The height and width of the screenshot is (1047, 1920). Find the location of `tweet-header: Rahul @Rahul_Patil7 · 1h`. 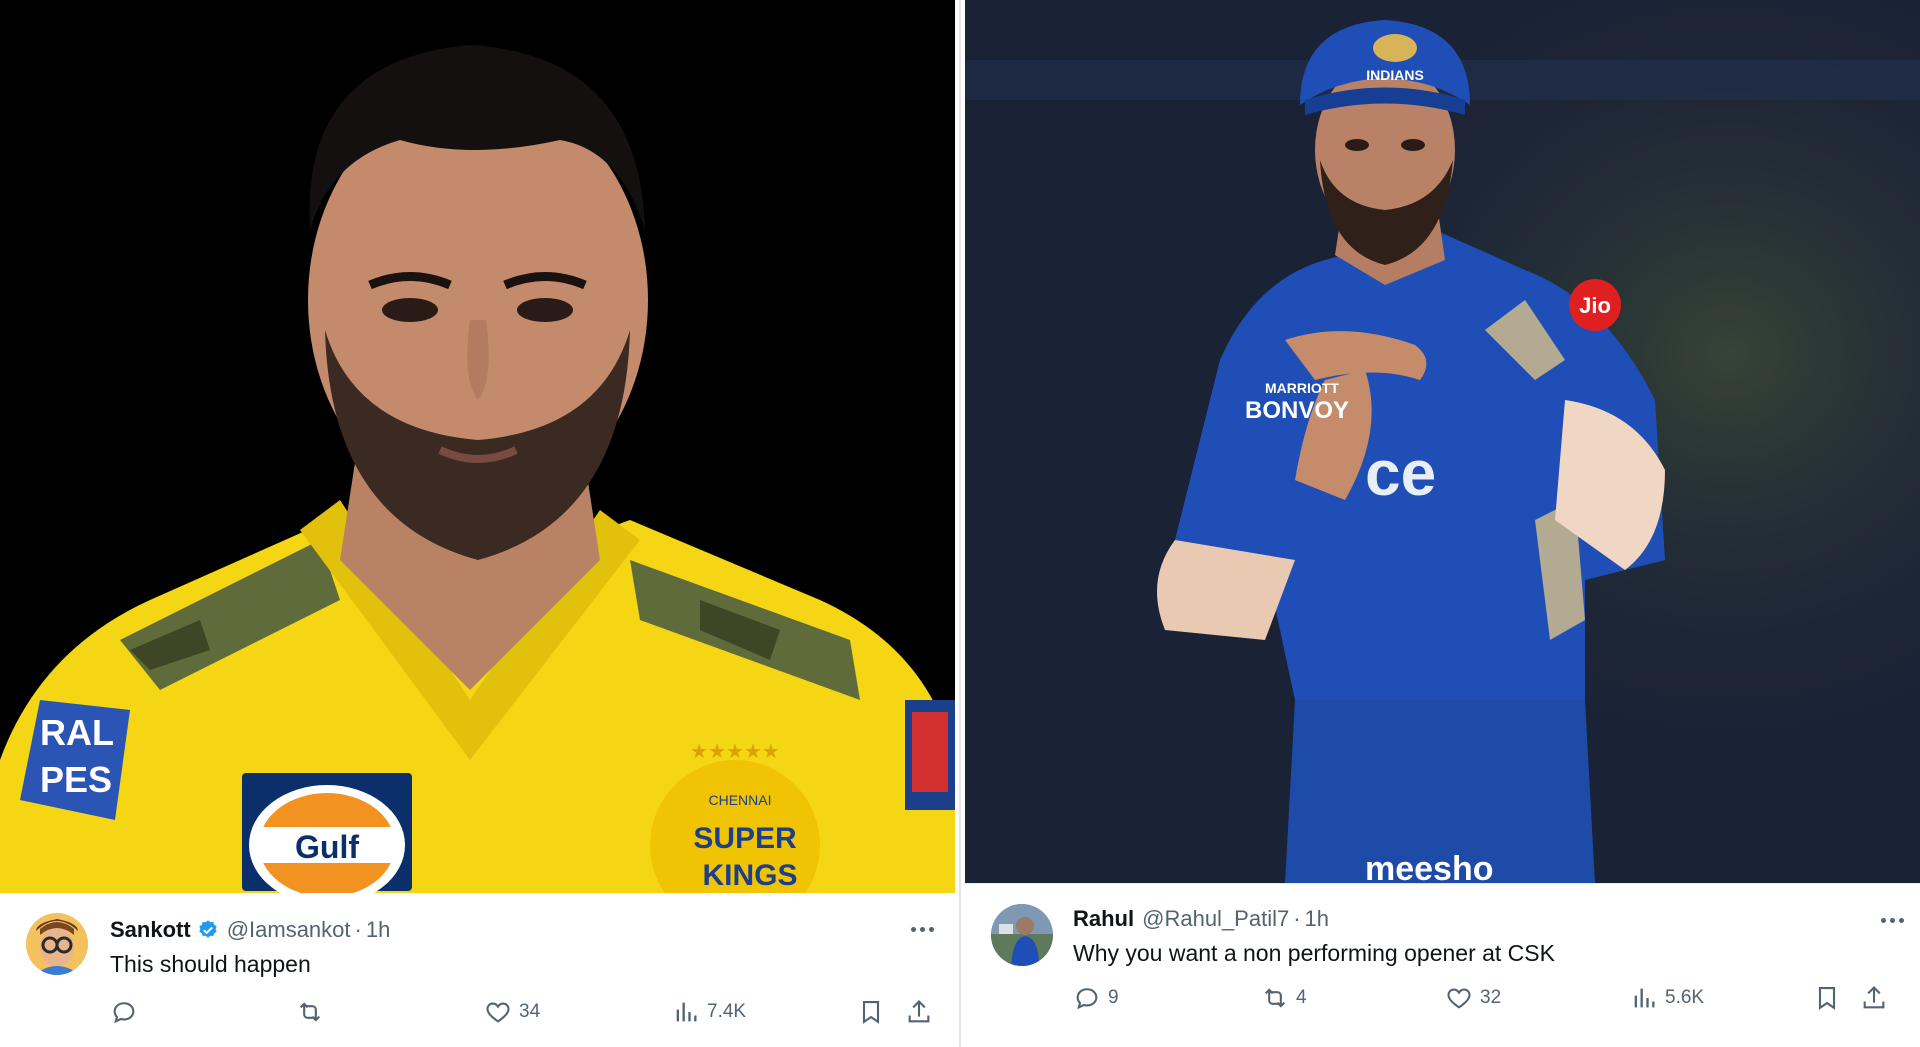

tweet-header: Rahul @Rahul_Patil7 · 1h is located at coordinates (1201, 919).